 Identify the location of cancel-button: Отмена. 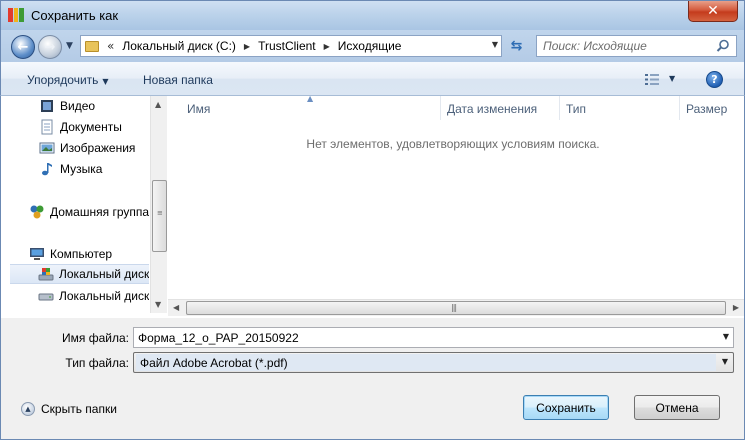
(677, 407).